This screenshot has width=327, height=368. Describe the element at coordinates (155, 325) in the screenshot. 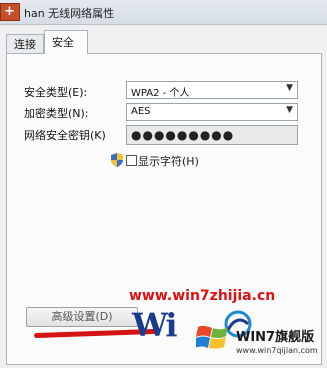

I see `watermark-logo-text: Wi` at that location.